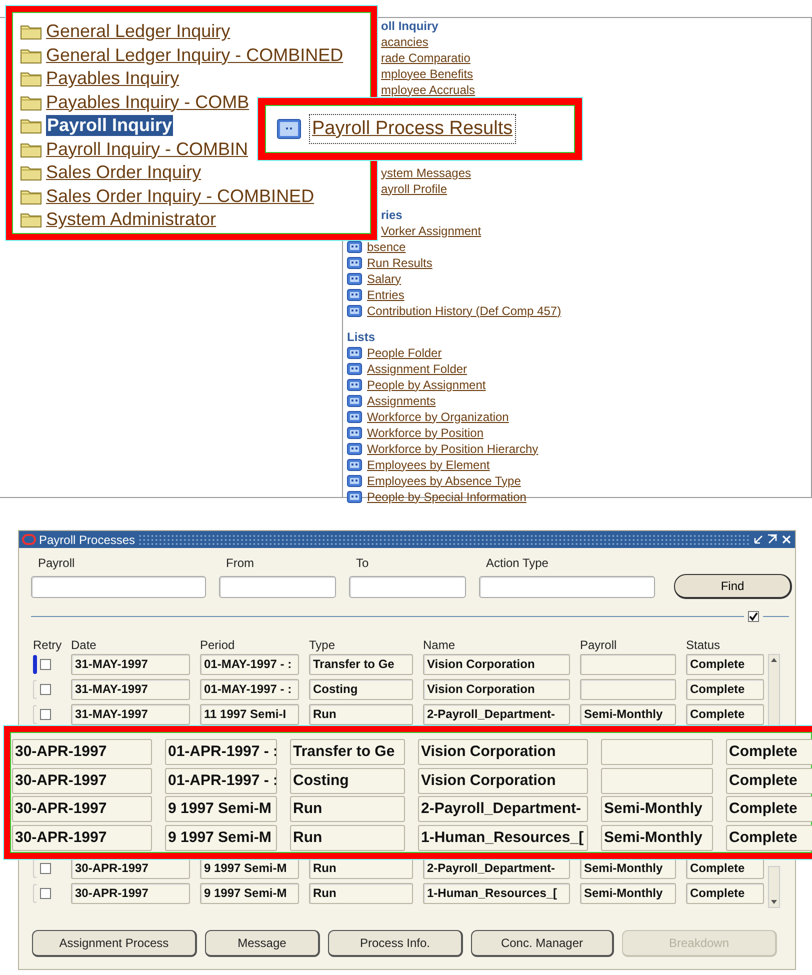 The image size is (812, 975). I want to click on section-heading: Lists, so click(361, 337).